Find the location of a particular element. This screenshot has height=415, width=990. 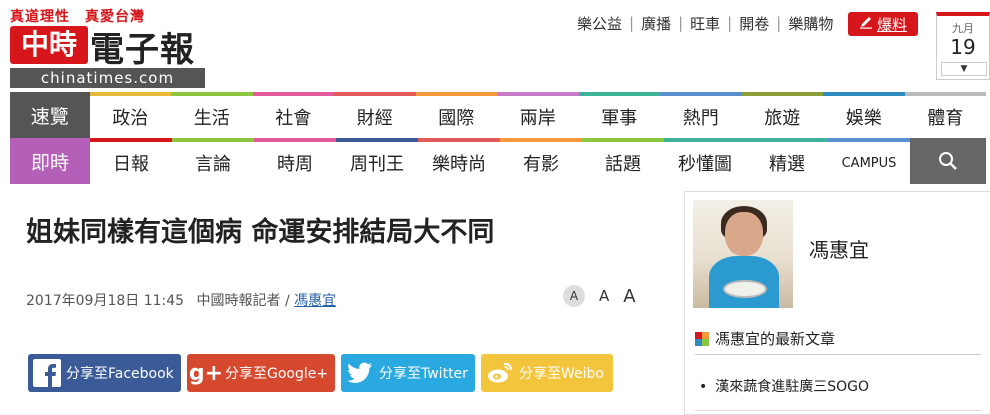

top-link-cars: 旺車 is located at coordinates (705, 23).